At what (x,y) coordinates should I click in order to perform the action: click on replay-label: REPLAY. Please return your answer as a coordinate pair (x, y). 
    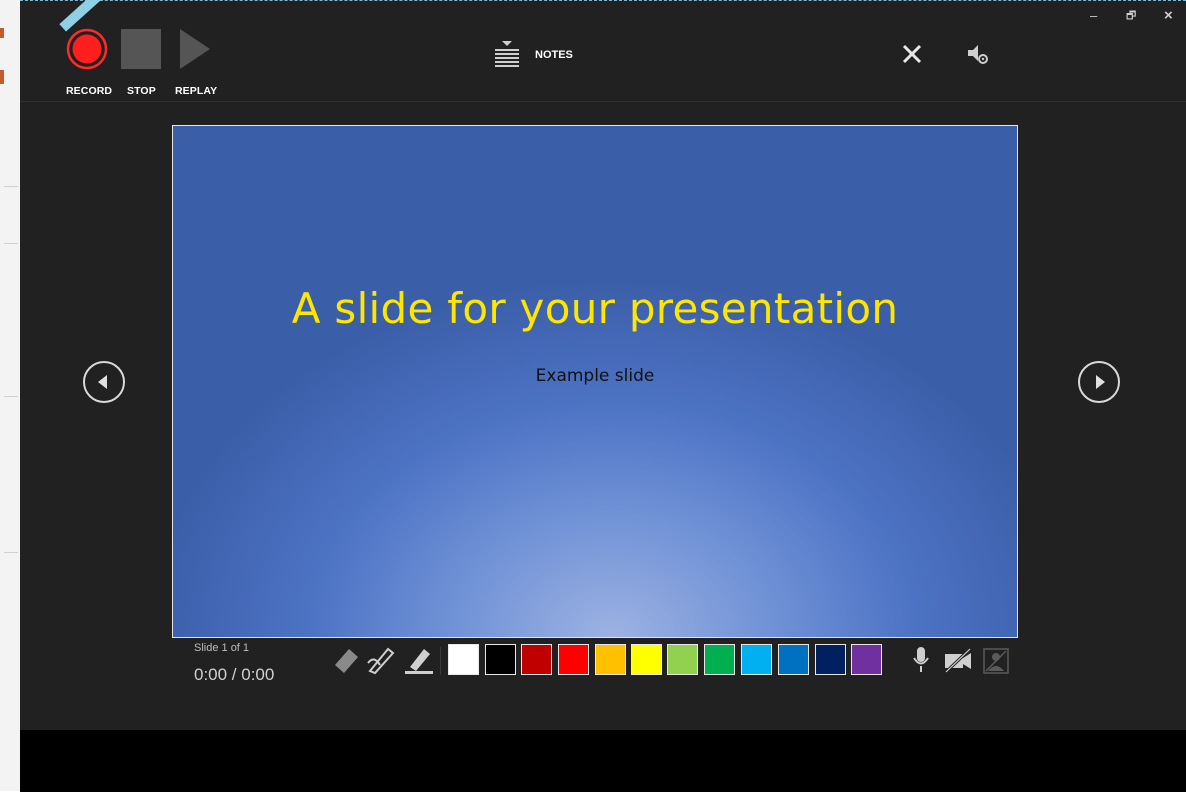
    Looking at the image, I should click on (196, 91).